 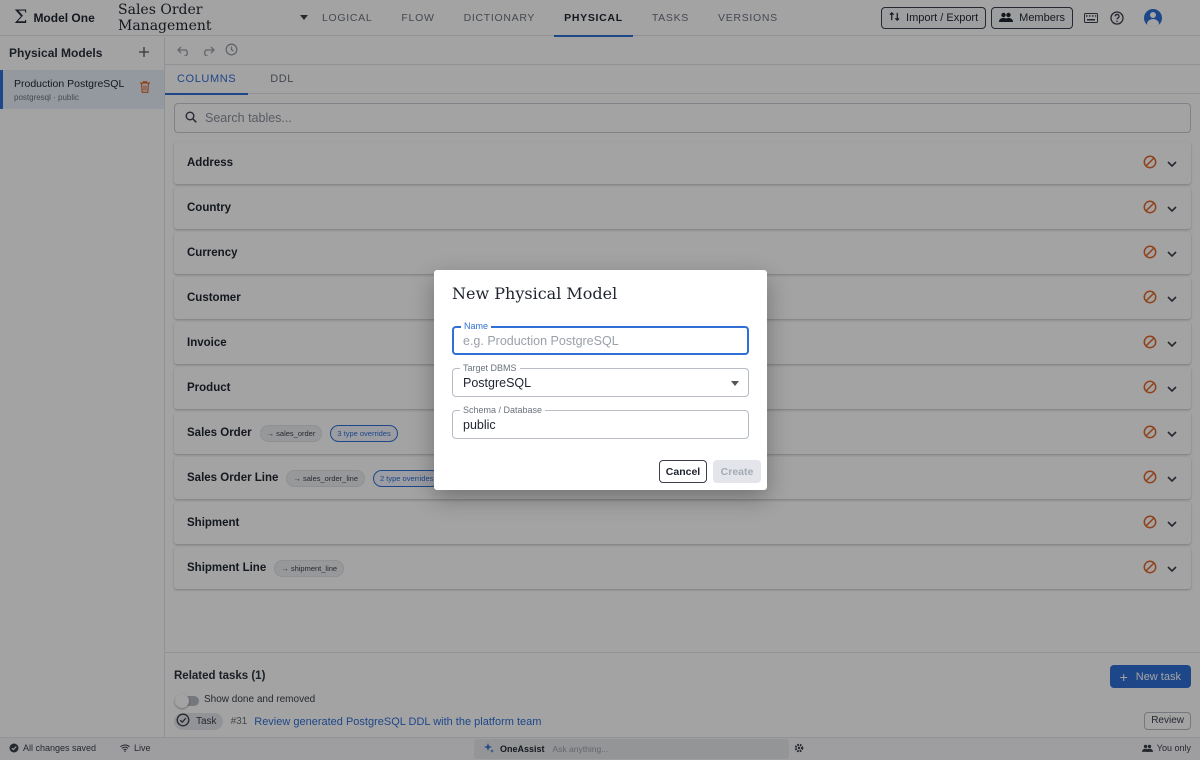 What do you see at coordinates (535, 293) in the screenshot?
I see `dialog-title: New Physical Model` at bounding box center [535, 293].